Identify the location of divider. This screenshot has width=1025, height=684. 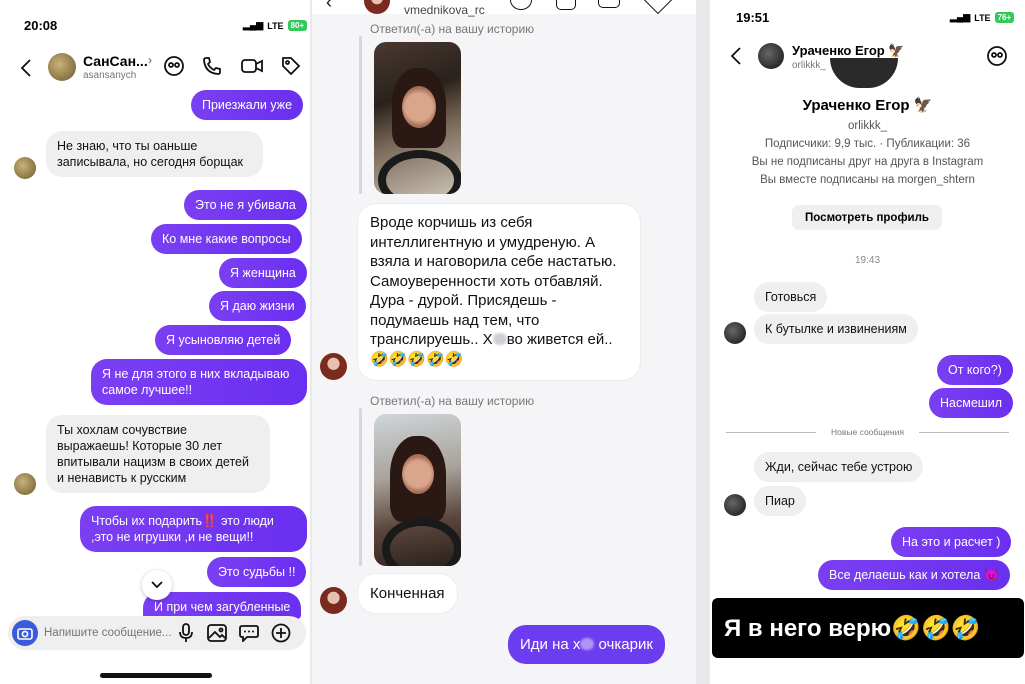
(964, 432).